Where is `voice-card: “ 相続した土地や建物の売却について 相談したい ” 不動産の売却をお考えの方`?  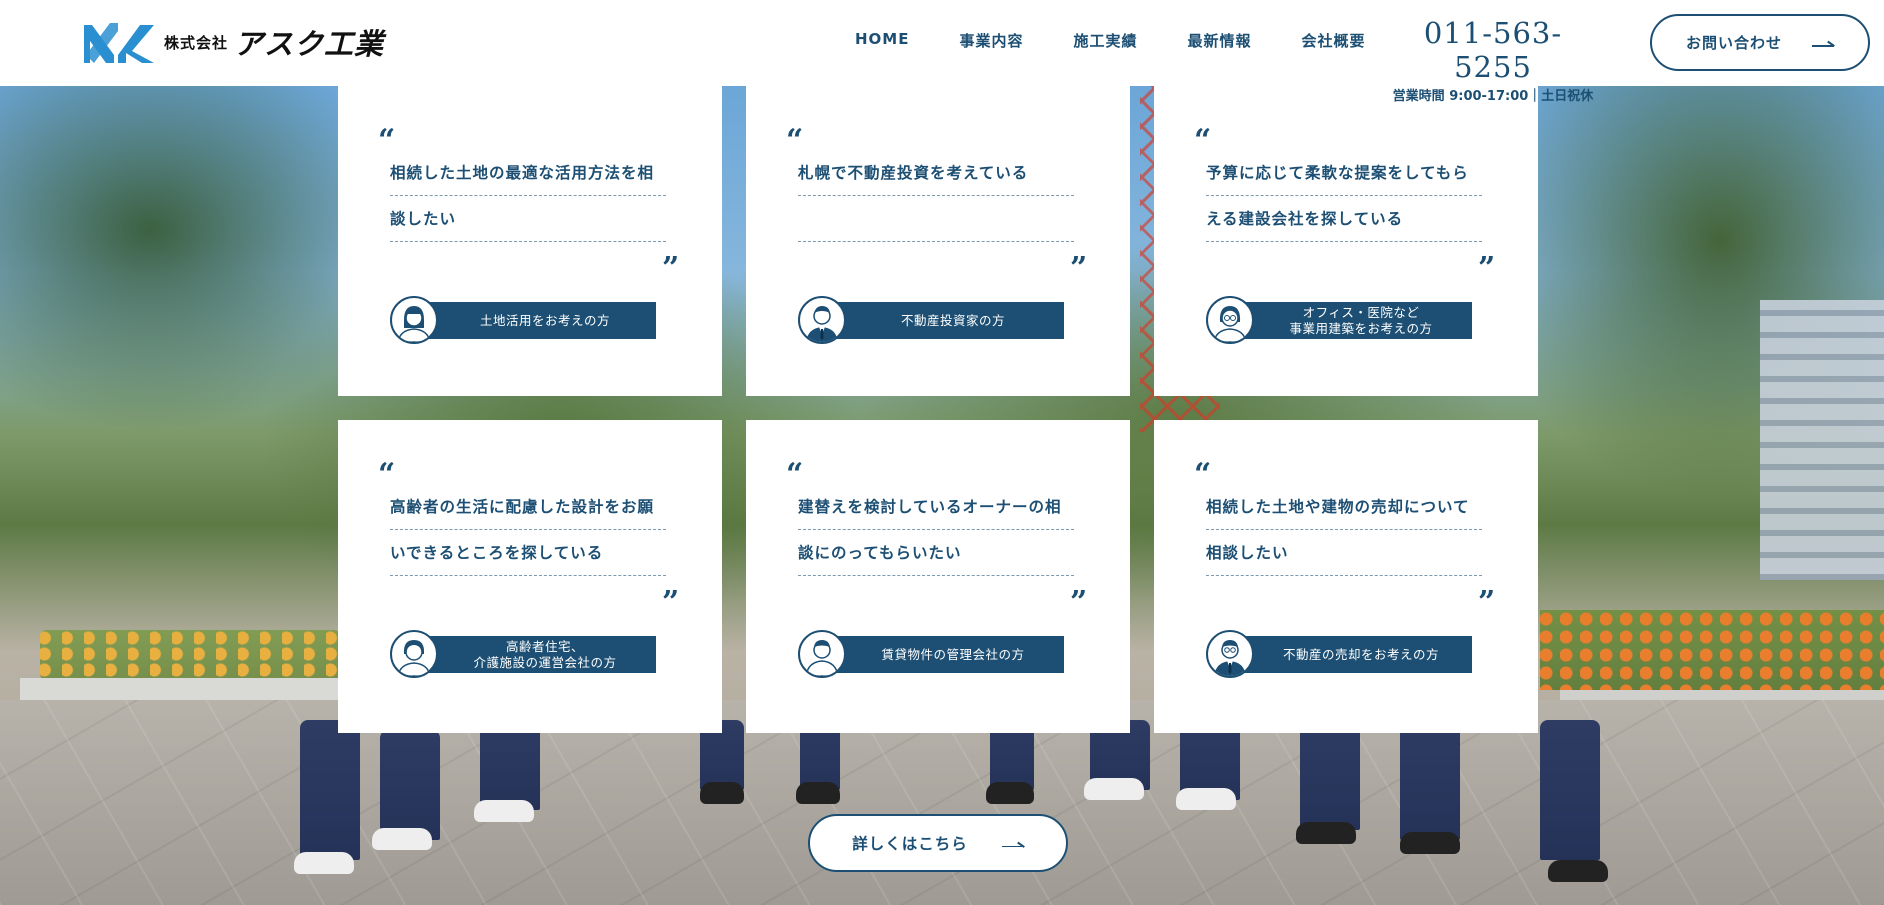 voice-card: “ 相続した土地や建物の売却について 相談したい ” 不動産の売却をお考えの方 is located at coordinates (1346, 576).